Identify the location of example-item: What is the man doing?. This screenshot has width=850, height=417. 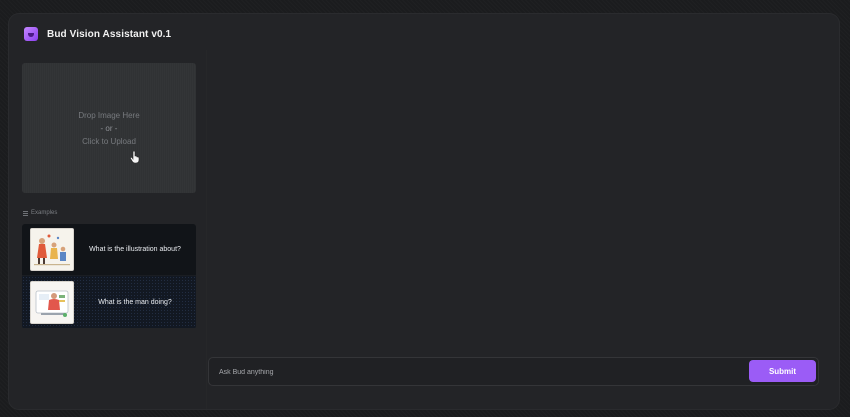
(109, 302).